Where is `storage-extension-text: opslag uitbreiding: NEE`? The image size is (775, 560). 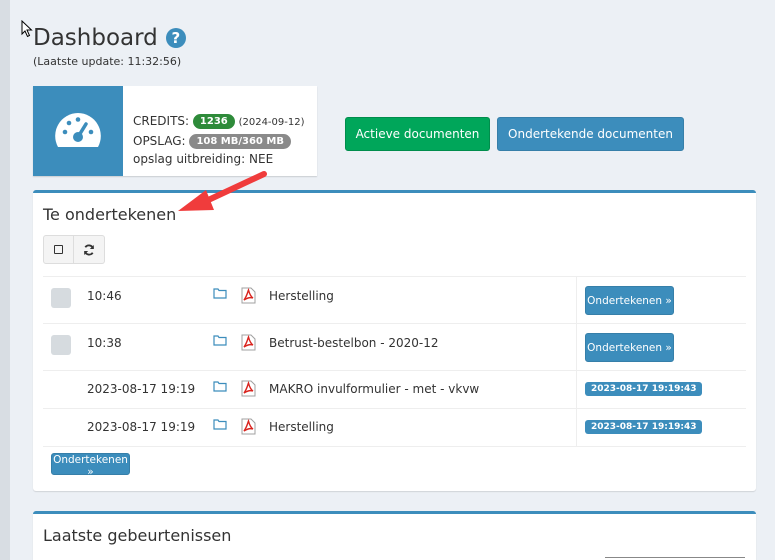
storage-extension-text: opslag uitbreiding: NEE is located at coordinates (203, 159).